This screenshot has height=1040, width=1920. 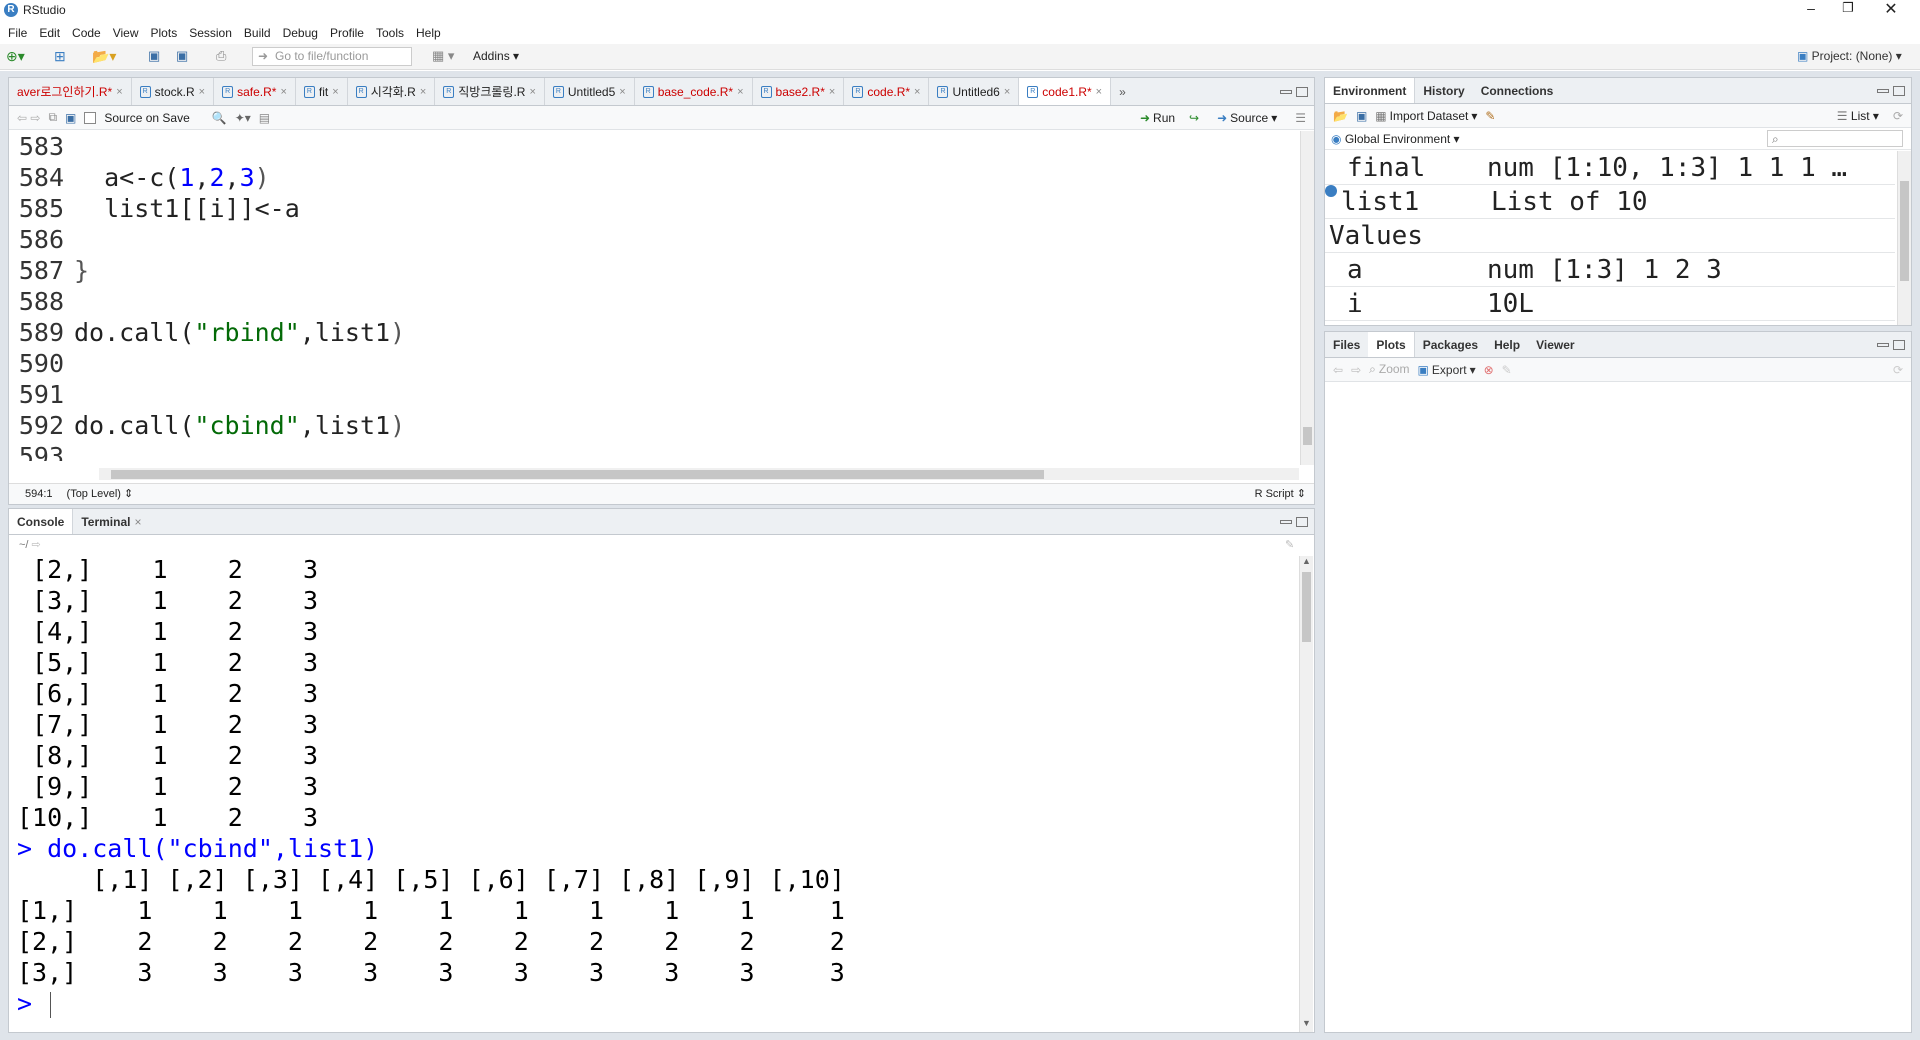 I want to click on env-vscrollbar, so click(x=1904, y=238).